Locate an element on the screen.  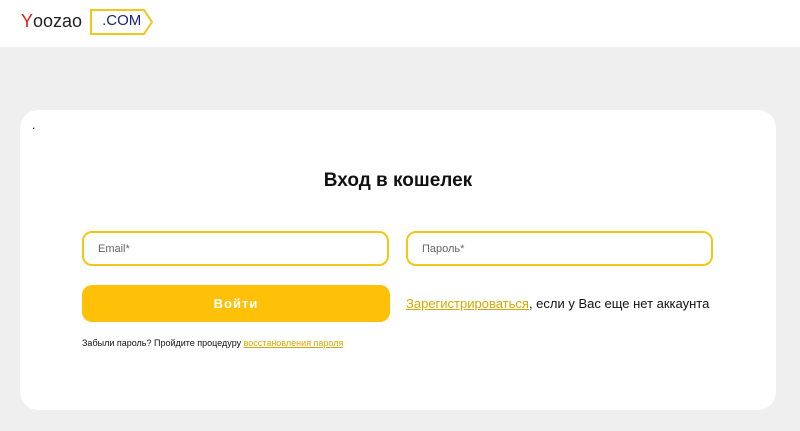
login-button: Войти is located at coordinates (236, 303).